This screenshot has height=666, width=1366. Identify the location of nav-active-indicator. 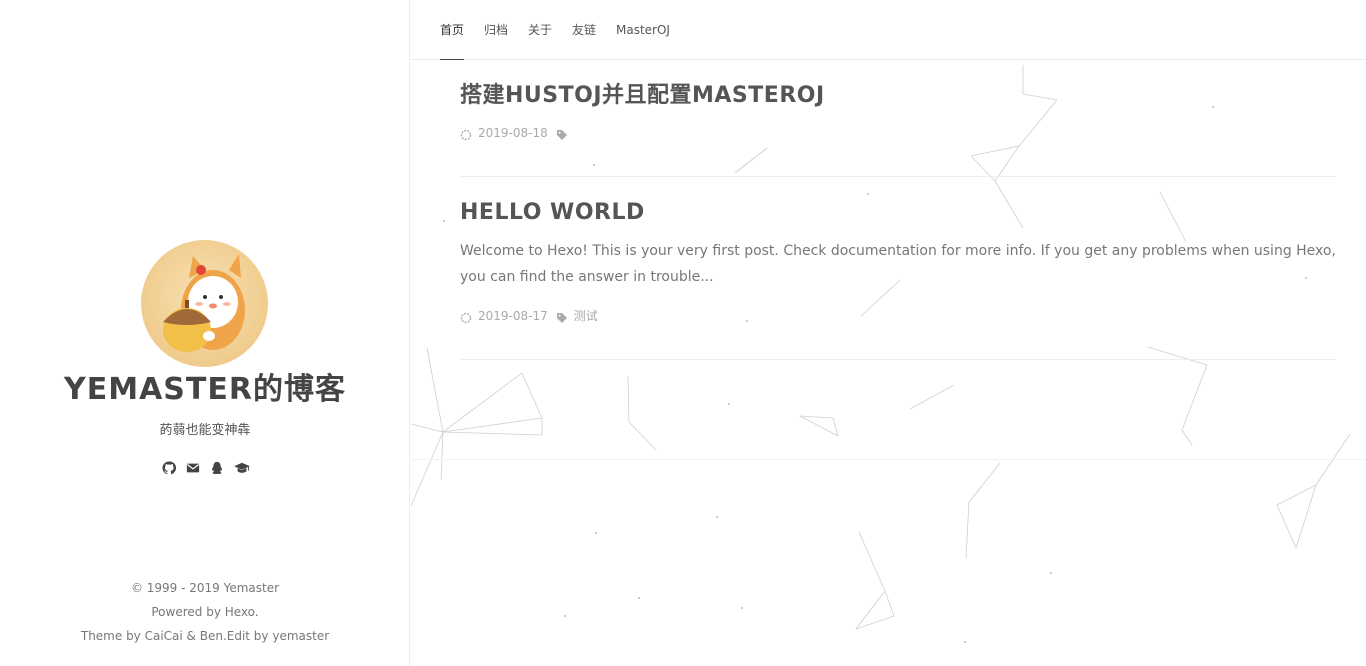
(452, 59).